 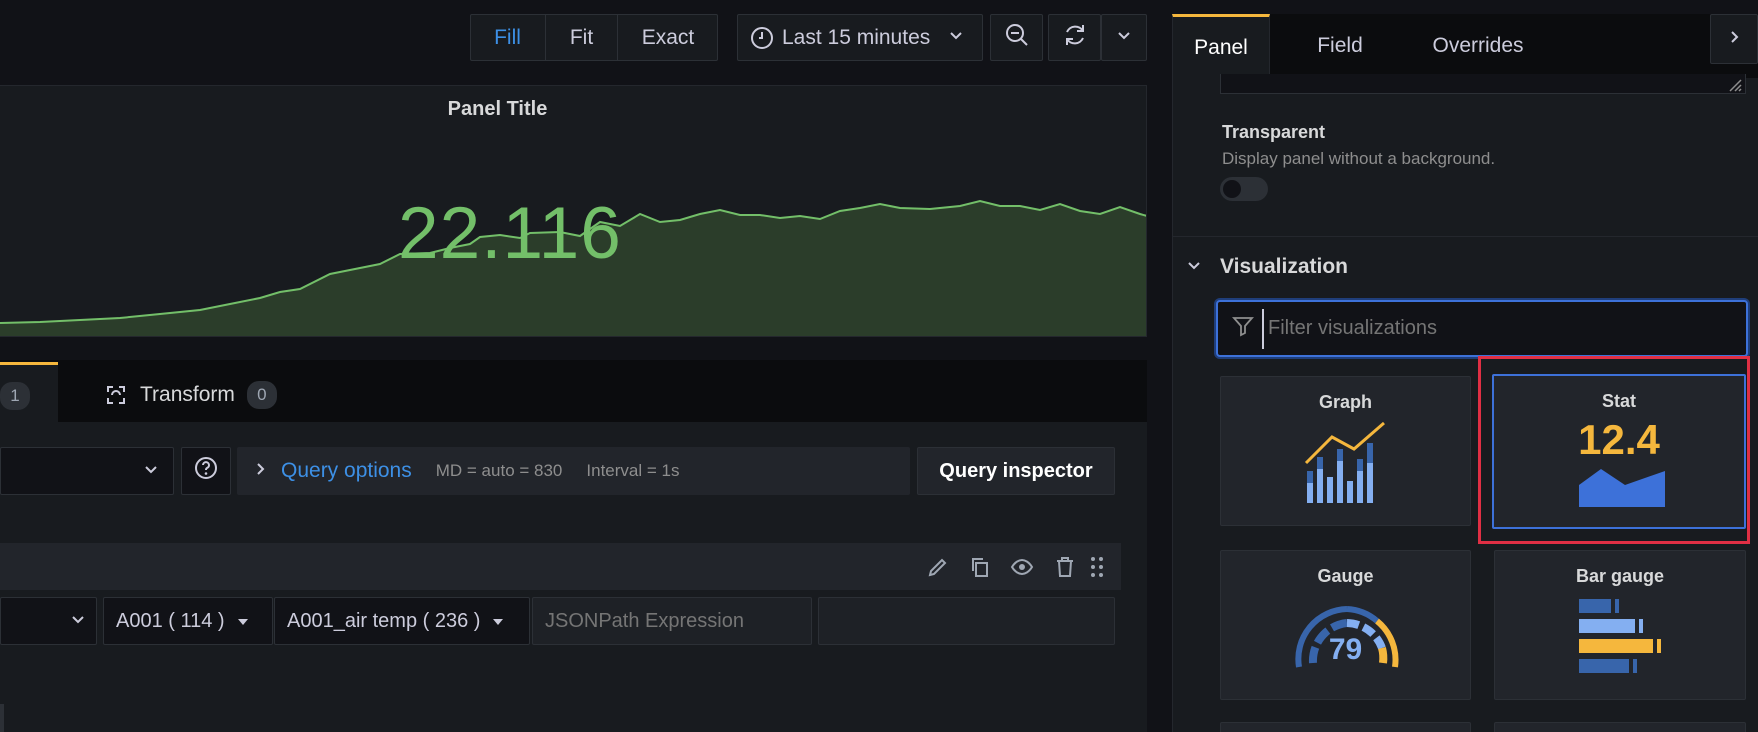 What do you see at coordinates (1232, 189) in the screenshot?
I see `toggle-knob` at bounding box center [1232, 189].